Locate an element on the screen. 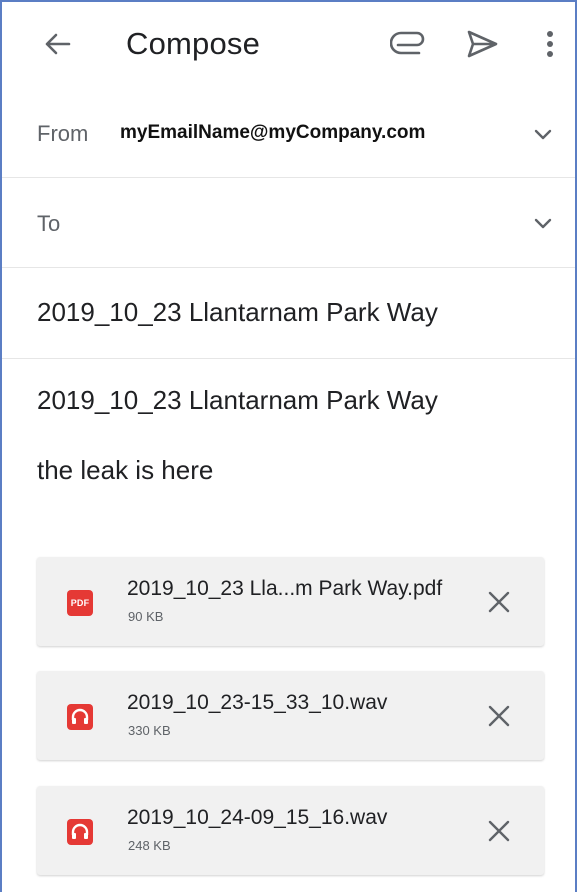 The image size is (577, 892). attachment-name: 2019_10_23-15_33_10.wav is located at coordinates (257, 702).